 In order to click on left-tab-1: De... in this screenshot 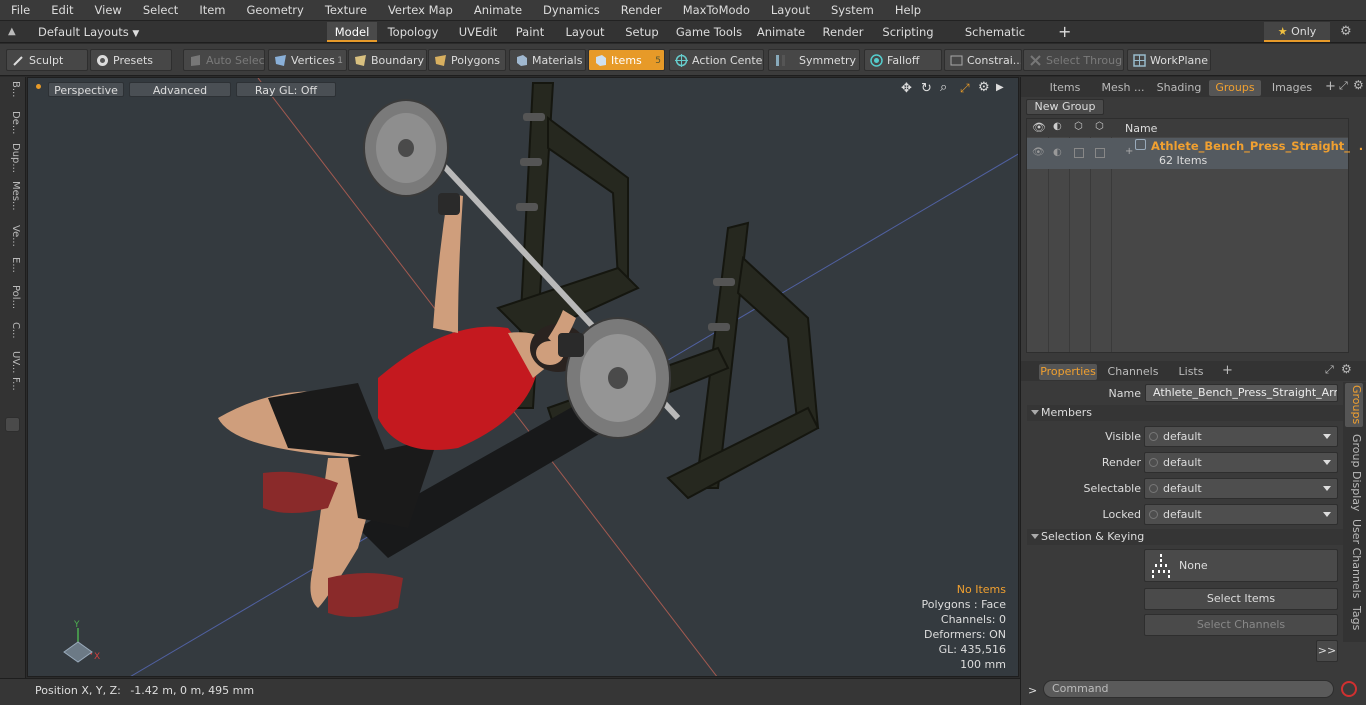, I will do `click(12, 122)`.